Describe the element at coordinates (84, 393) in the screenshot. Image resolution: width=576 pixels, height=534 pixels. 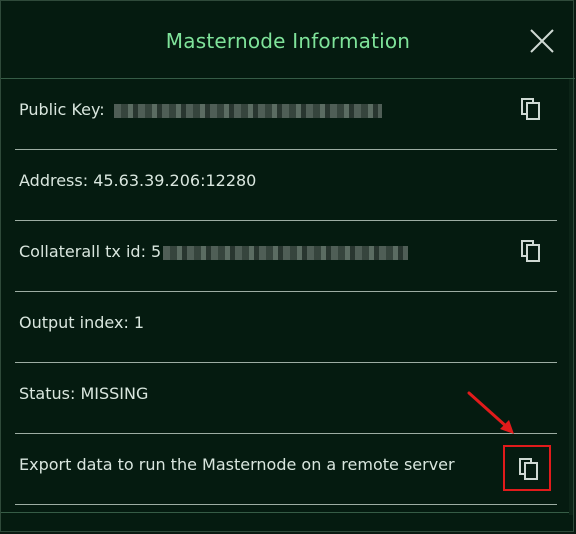
I see `status-label: Status: MISSING` at that location.